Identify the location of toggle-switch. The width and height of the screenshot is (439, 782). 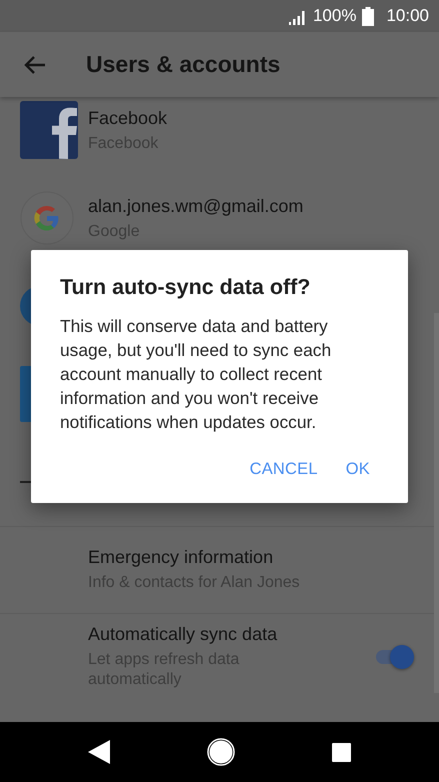
(395, 657).